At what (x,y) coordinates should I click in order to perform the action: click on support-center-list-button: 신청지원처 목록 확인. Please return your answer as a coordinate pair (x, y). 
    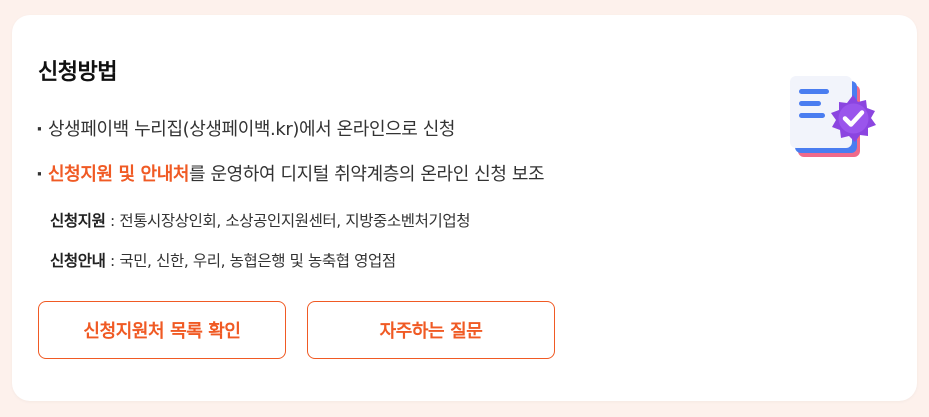
    Looking at the image, I should click on (162, 330).